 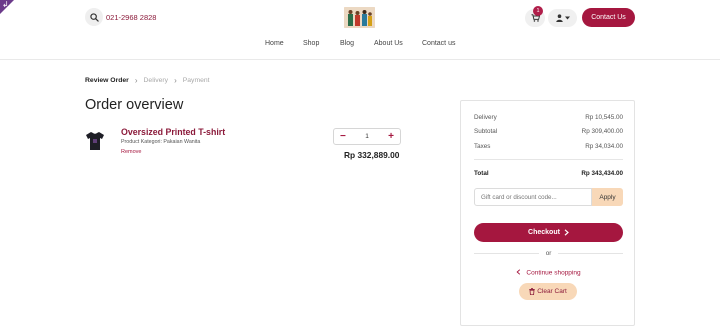 I want to click on quantity-value: 1, so click(x=367, y=136).